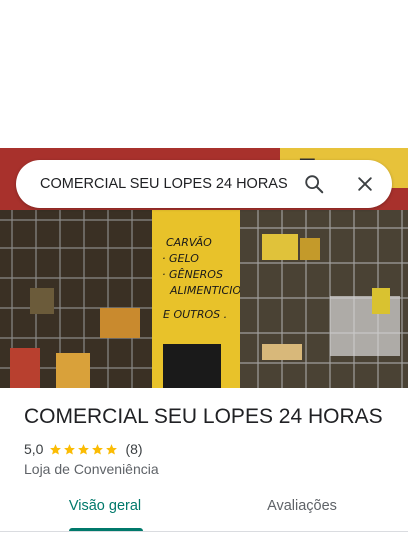 This screenshot has width=408, height=536. Describe the element at coordinates (180, 258) in the screenshot. I see `sign-line-2: · GELO` at that location.